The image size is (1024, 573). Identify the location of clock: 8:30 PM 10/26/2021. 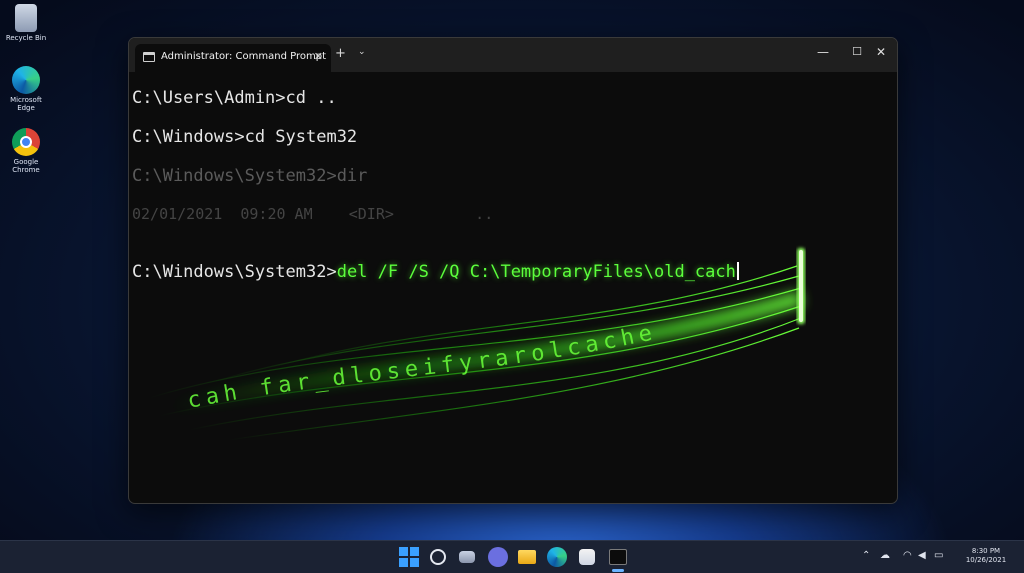
(986, 556).